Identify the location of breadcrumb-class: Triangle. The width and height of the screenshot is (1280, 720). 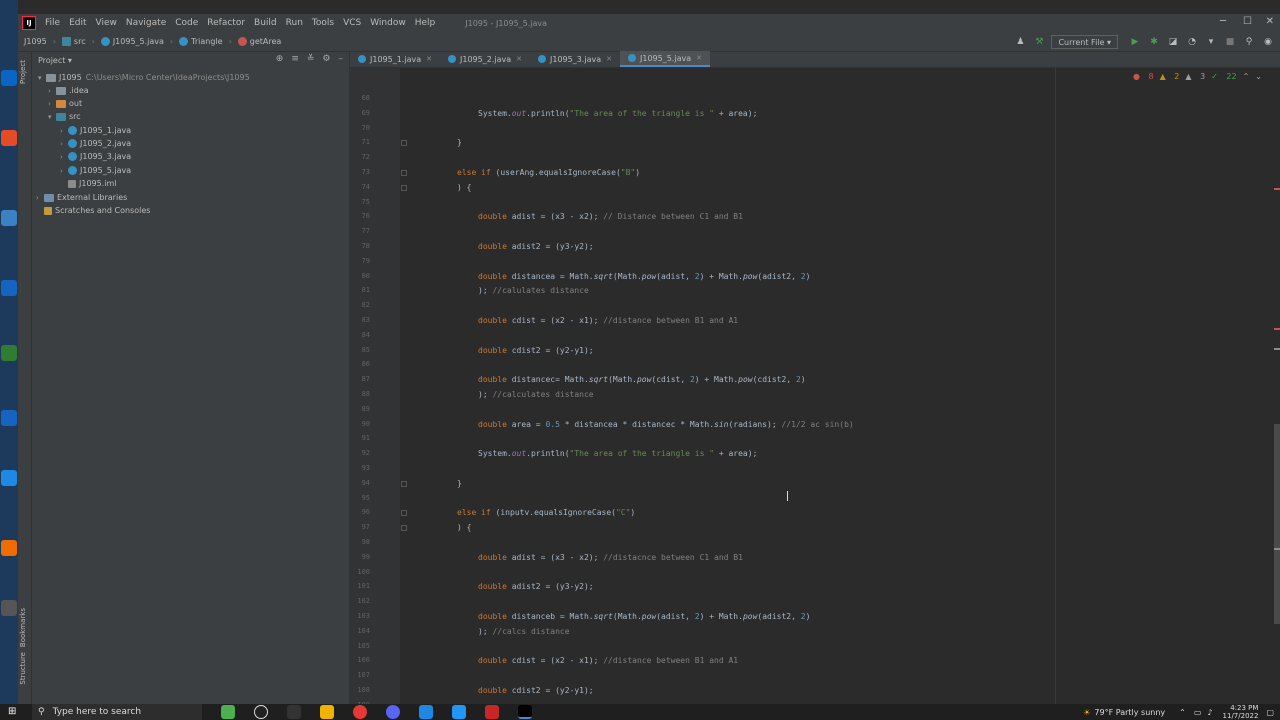
(201, 41).